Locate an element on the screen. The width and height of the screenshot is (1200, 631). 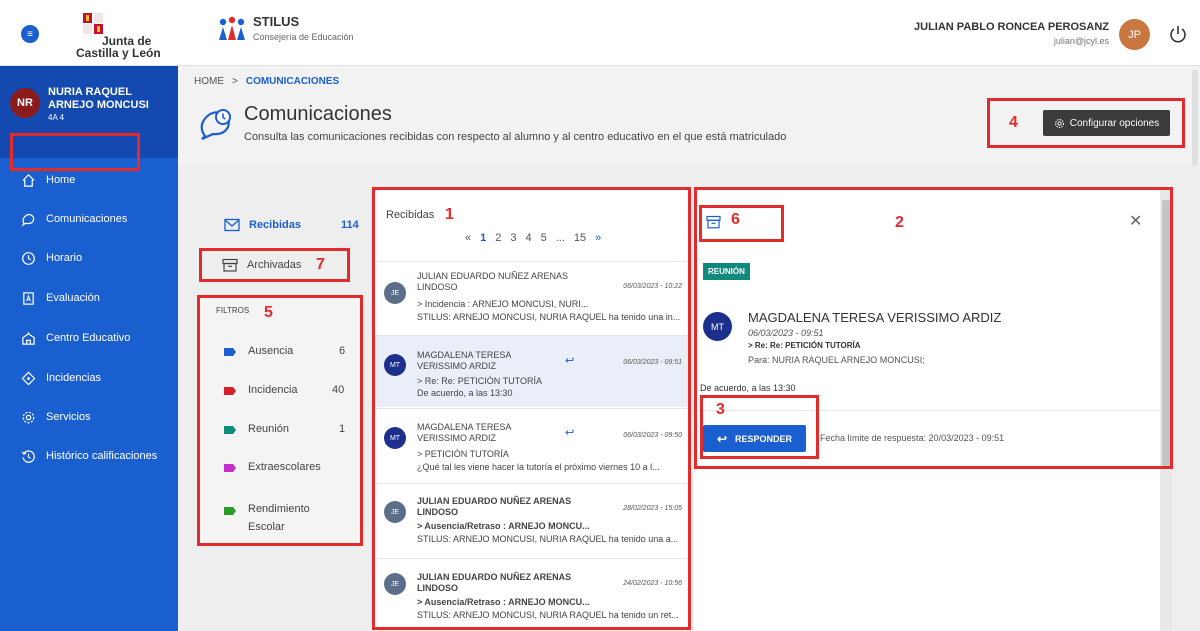
breadcrumb-current: COMUNICACIONES is located at coordinates (292, 81).